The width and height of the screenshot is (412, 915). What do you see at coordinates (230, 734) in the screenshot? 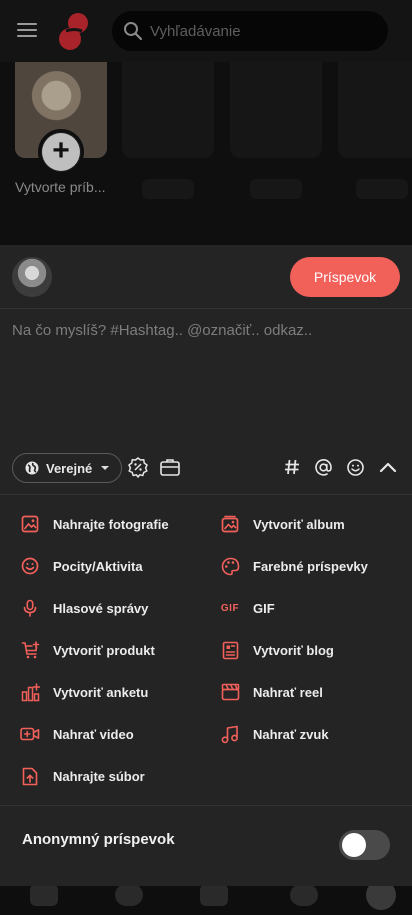
I see `music-icon` at bounding box center [230, 734].